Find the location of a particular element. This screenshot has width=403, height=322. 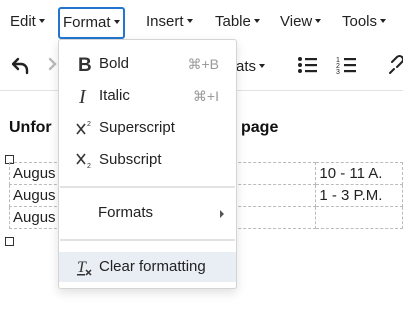

menu-table: Table is located at coordinates (237, 22).